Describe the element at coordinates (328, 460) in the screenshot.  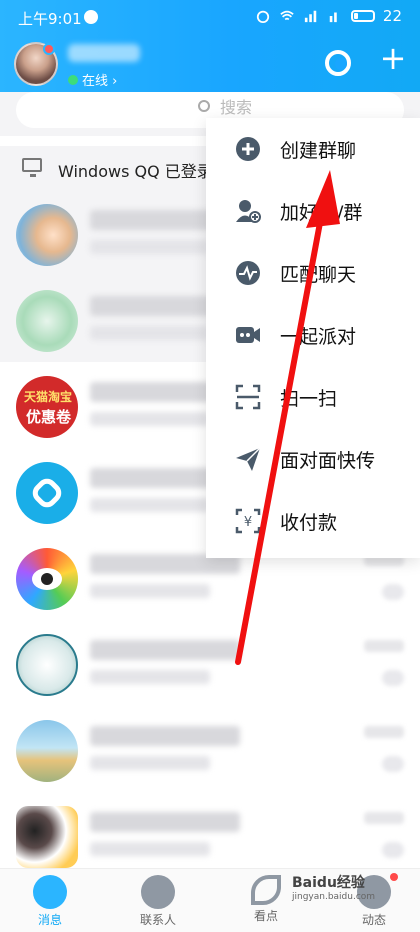
I see `menu-item-label: 面对面快传` at that location.